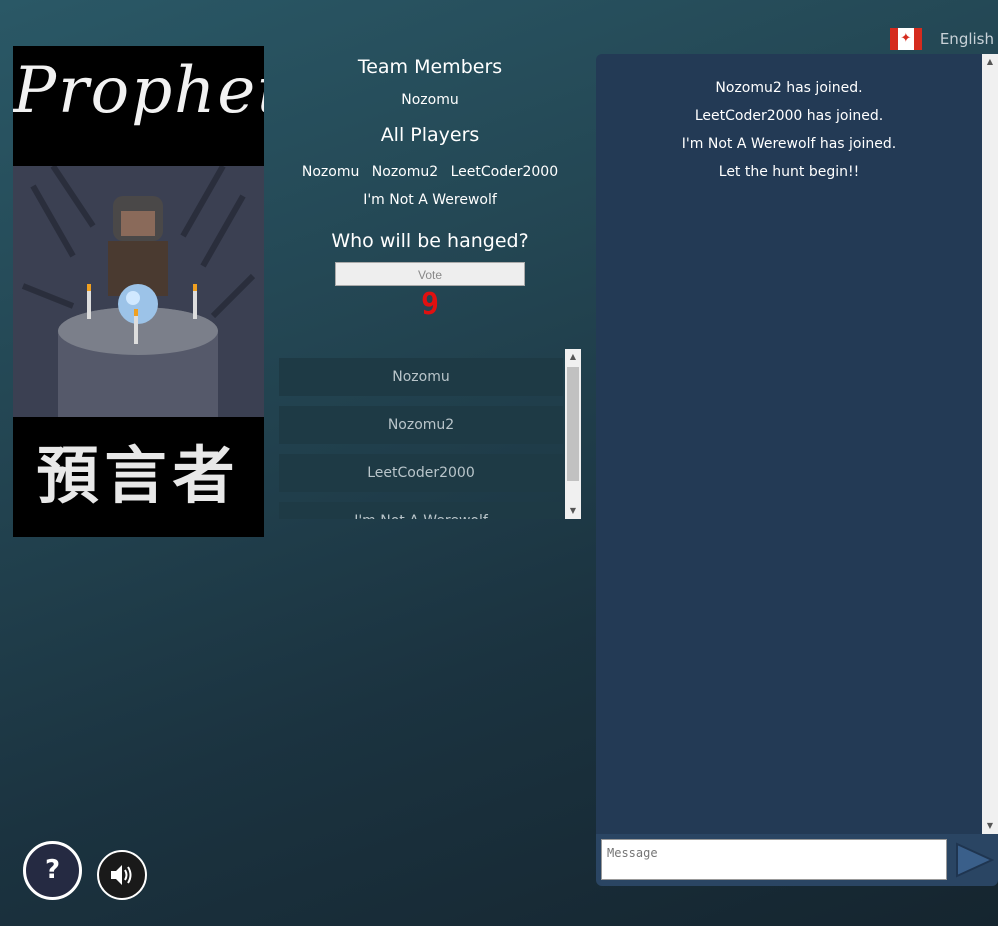 The image size is (998, 926). What do you see at coordinates (573, 424) in the screenshot?
I see `scrollbar-thumb` at bounding box center [573, 424].